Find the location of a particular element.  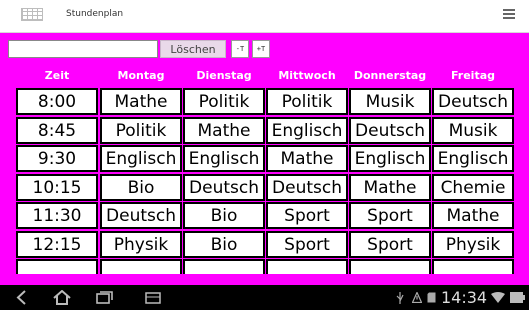

action-bar: Stundenplan is located at coordinates (264, 16).